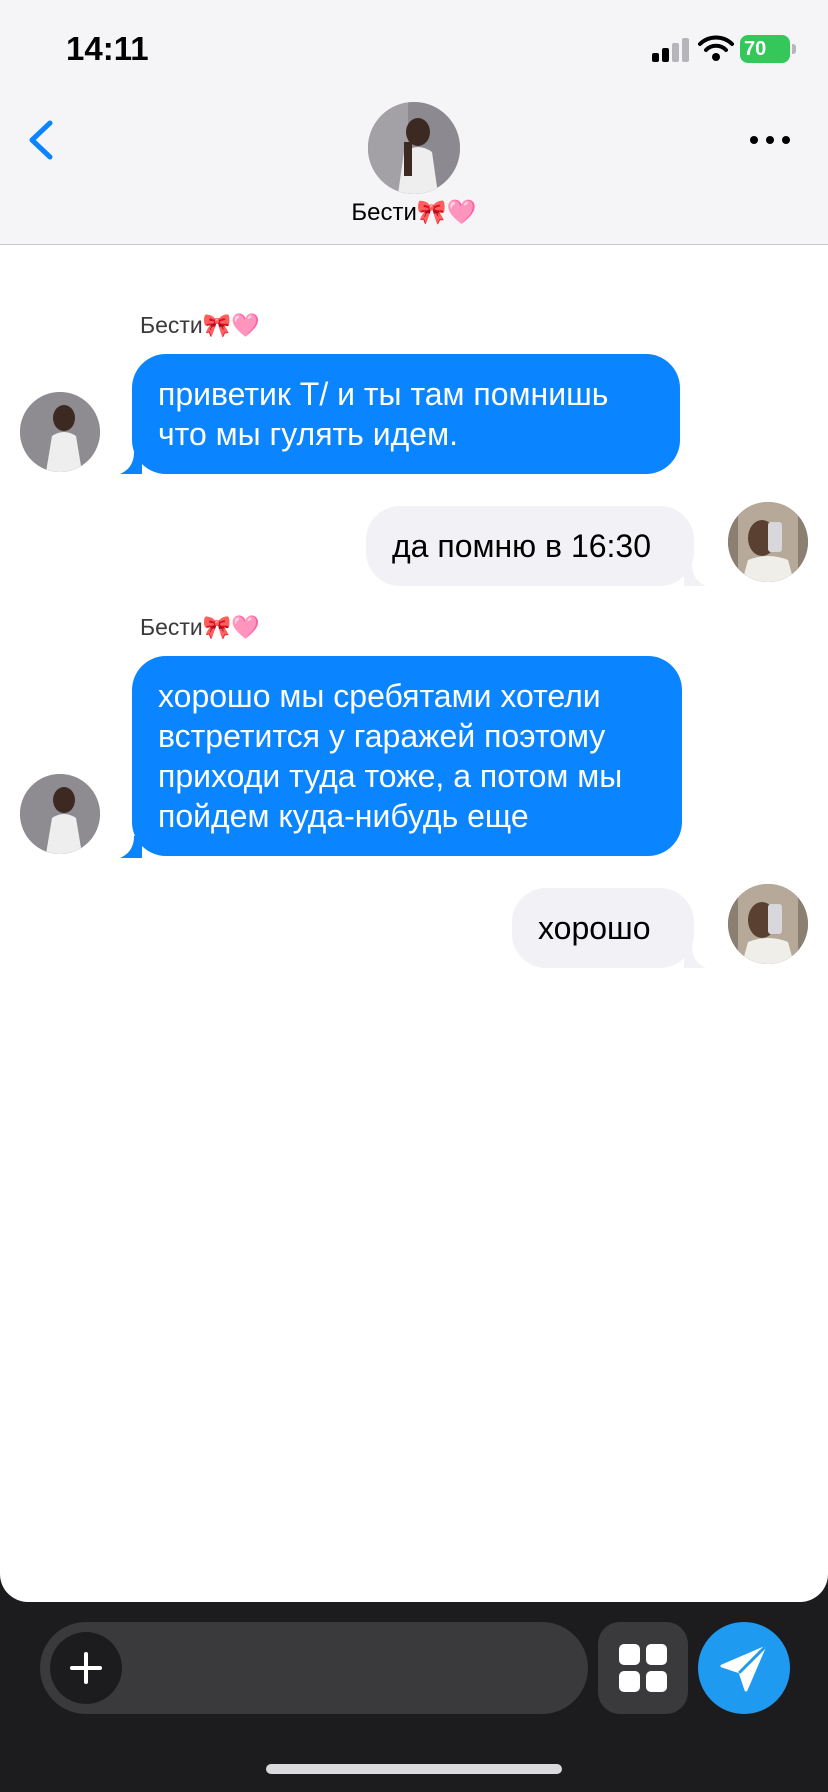  I want to click on back-button, so click(42, 140).